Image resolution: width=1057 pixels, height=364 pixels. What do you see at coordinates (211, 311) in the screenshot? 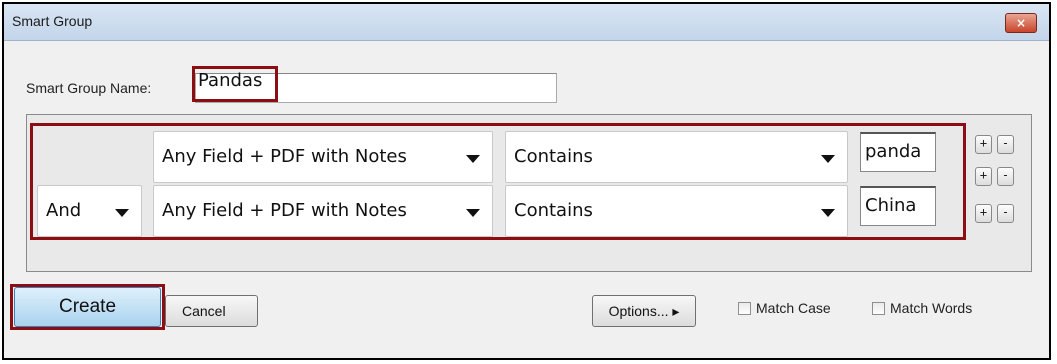
I see `cancel-button: Cancel` at bounding box center [211, 311].